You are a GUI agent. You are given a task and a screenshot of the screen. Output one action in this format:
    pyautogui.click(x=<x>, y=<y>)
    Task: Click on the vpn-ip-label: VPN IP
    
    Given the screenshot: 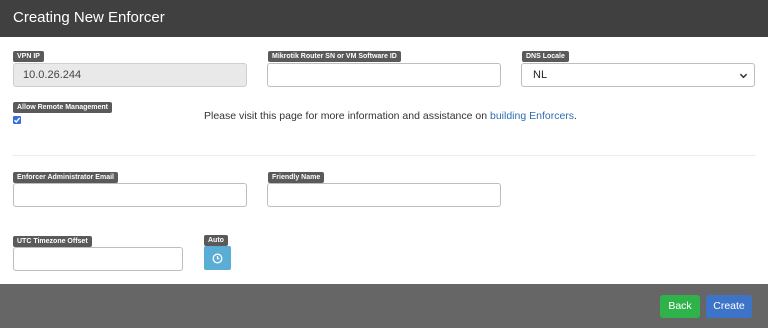 What is the action you would take?
    pyautogui.click(x=28, y=56)
    